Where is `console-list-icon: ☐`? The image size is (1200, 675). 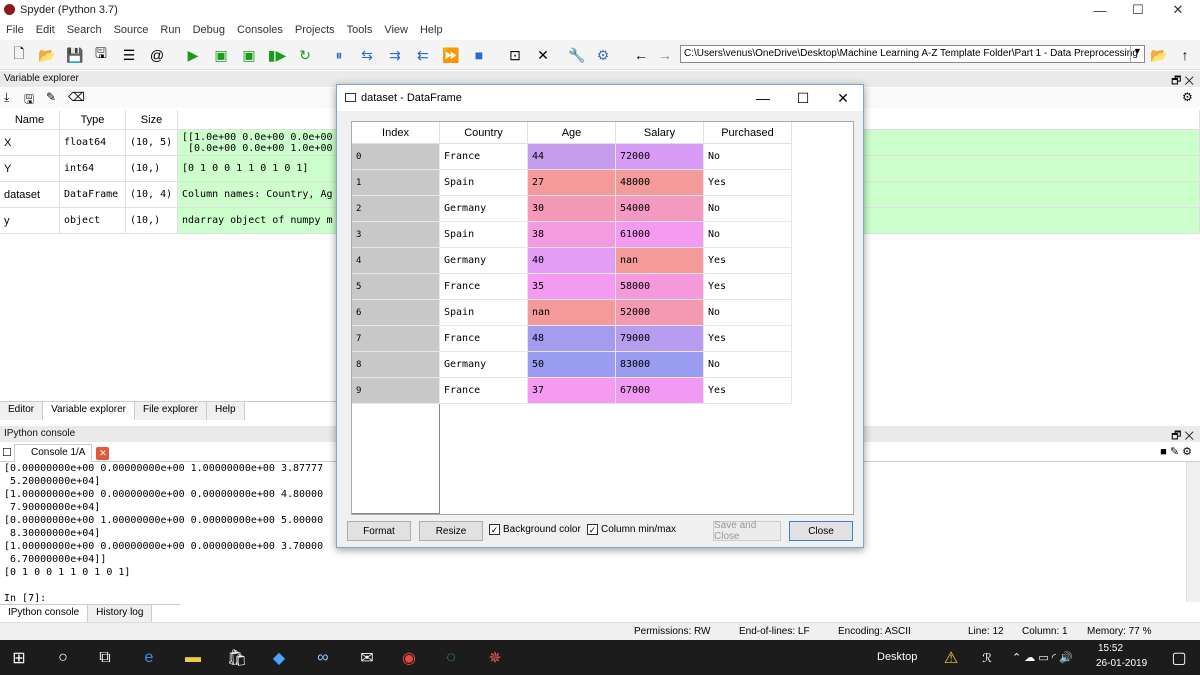 console-list-icon: ☐ is located at coordinates (7, 452).